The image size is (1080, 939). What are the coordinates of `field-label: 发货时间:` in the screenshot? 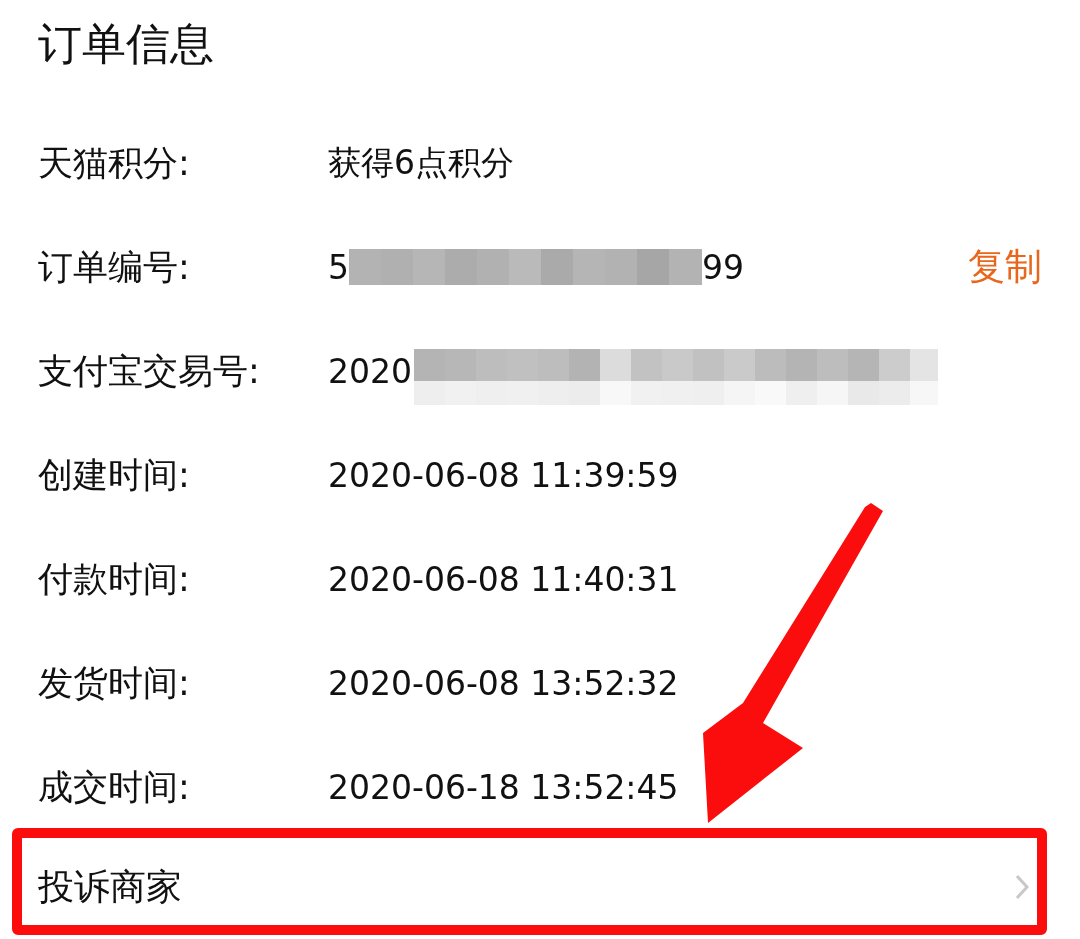 It's located at (114, 683).